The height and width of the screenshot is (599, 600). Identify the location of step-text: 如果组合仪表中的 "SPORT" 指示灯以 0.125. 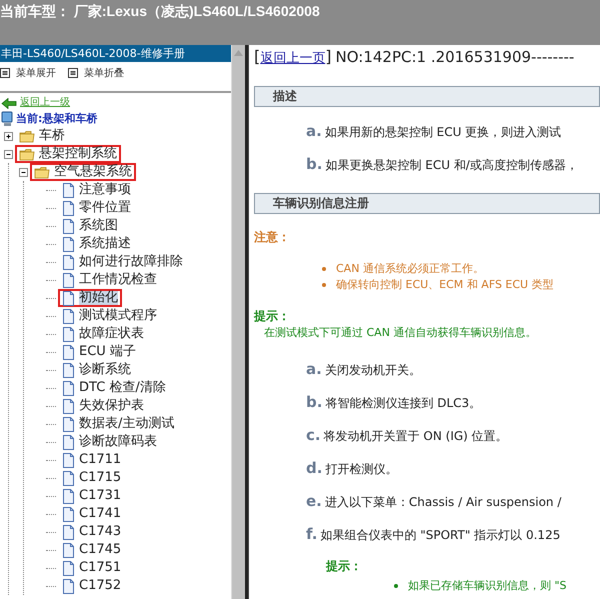
(440, 535).